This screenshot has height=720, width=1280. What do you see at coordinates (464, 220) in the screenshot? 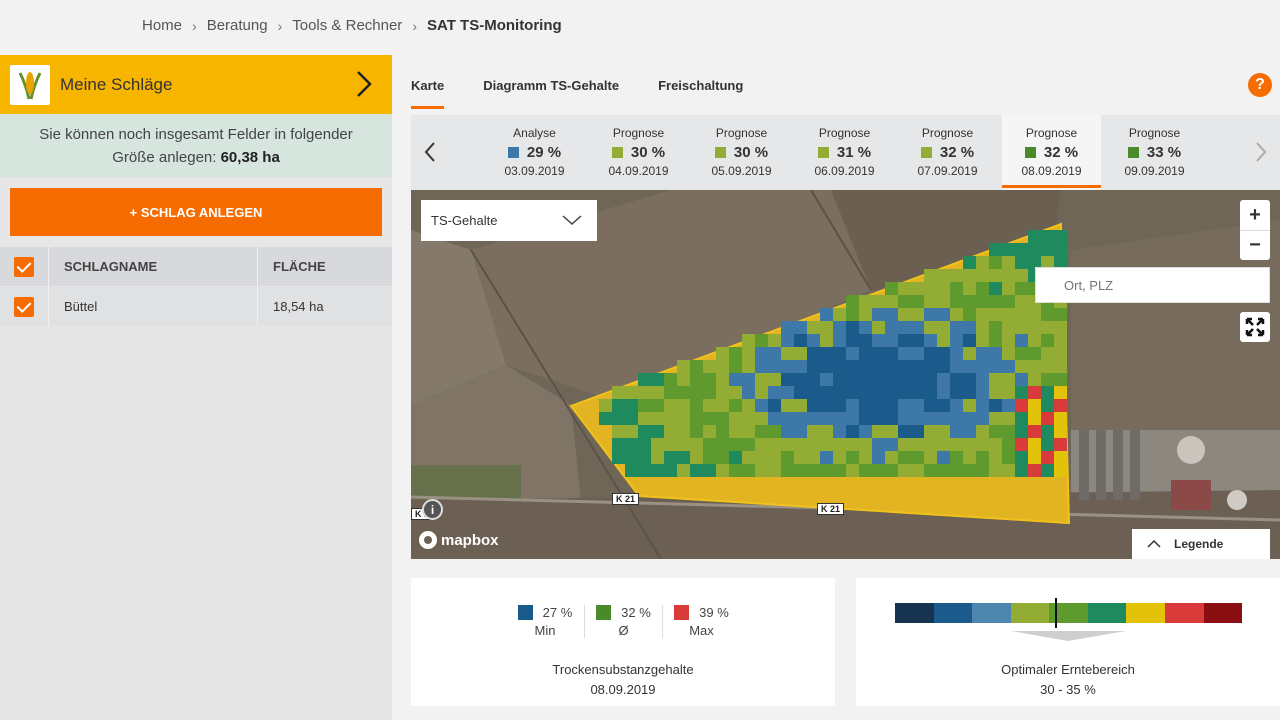
I see `layer-select-value: TS-Gehalte` at bounding box center [464, 220].